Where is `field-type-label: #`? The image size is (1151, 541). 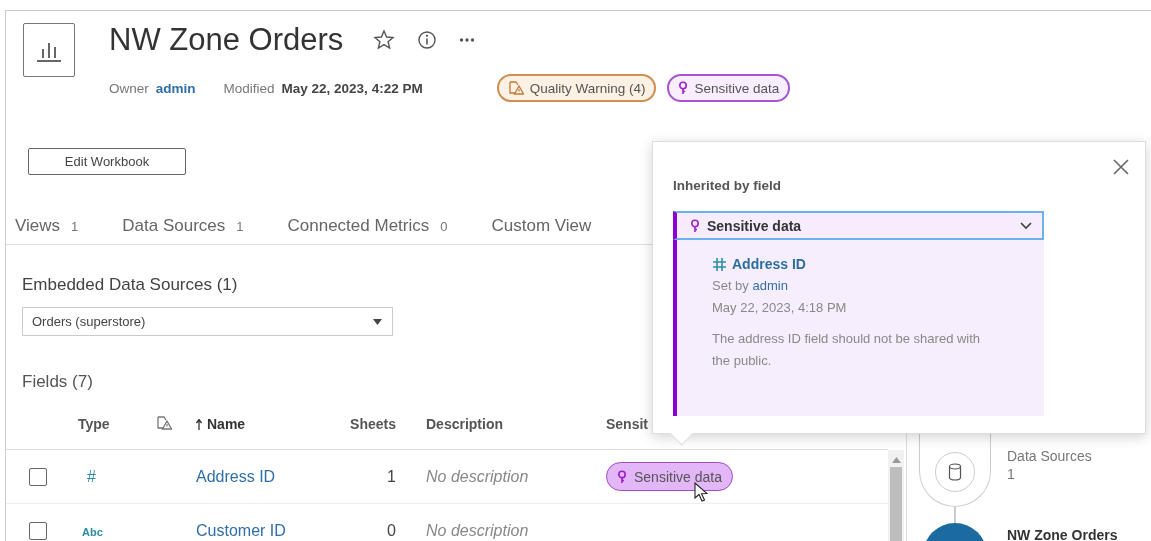
field-type-label: # is located at coordinates (91, 476).